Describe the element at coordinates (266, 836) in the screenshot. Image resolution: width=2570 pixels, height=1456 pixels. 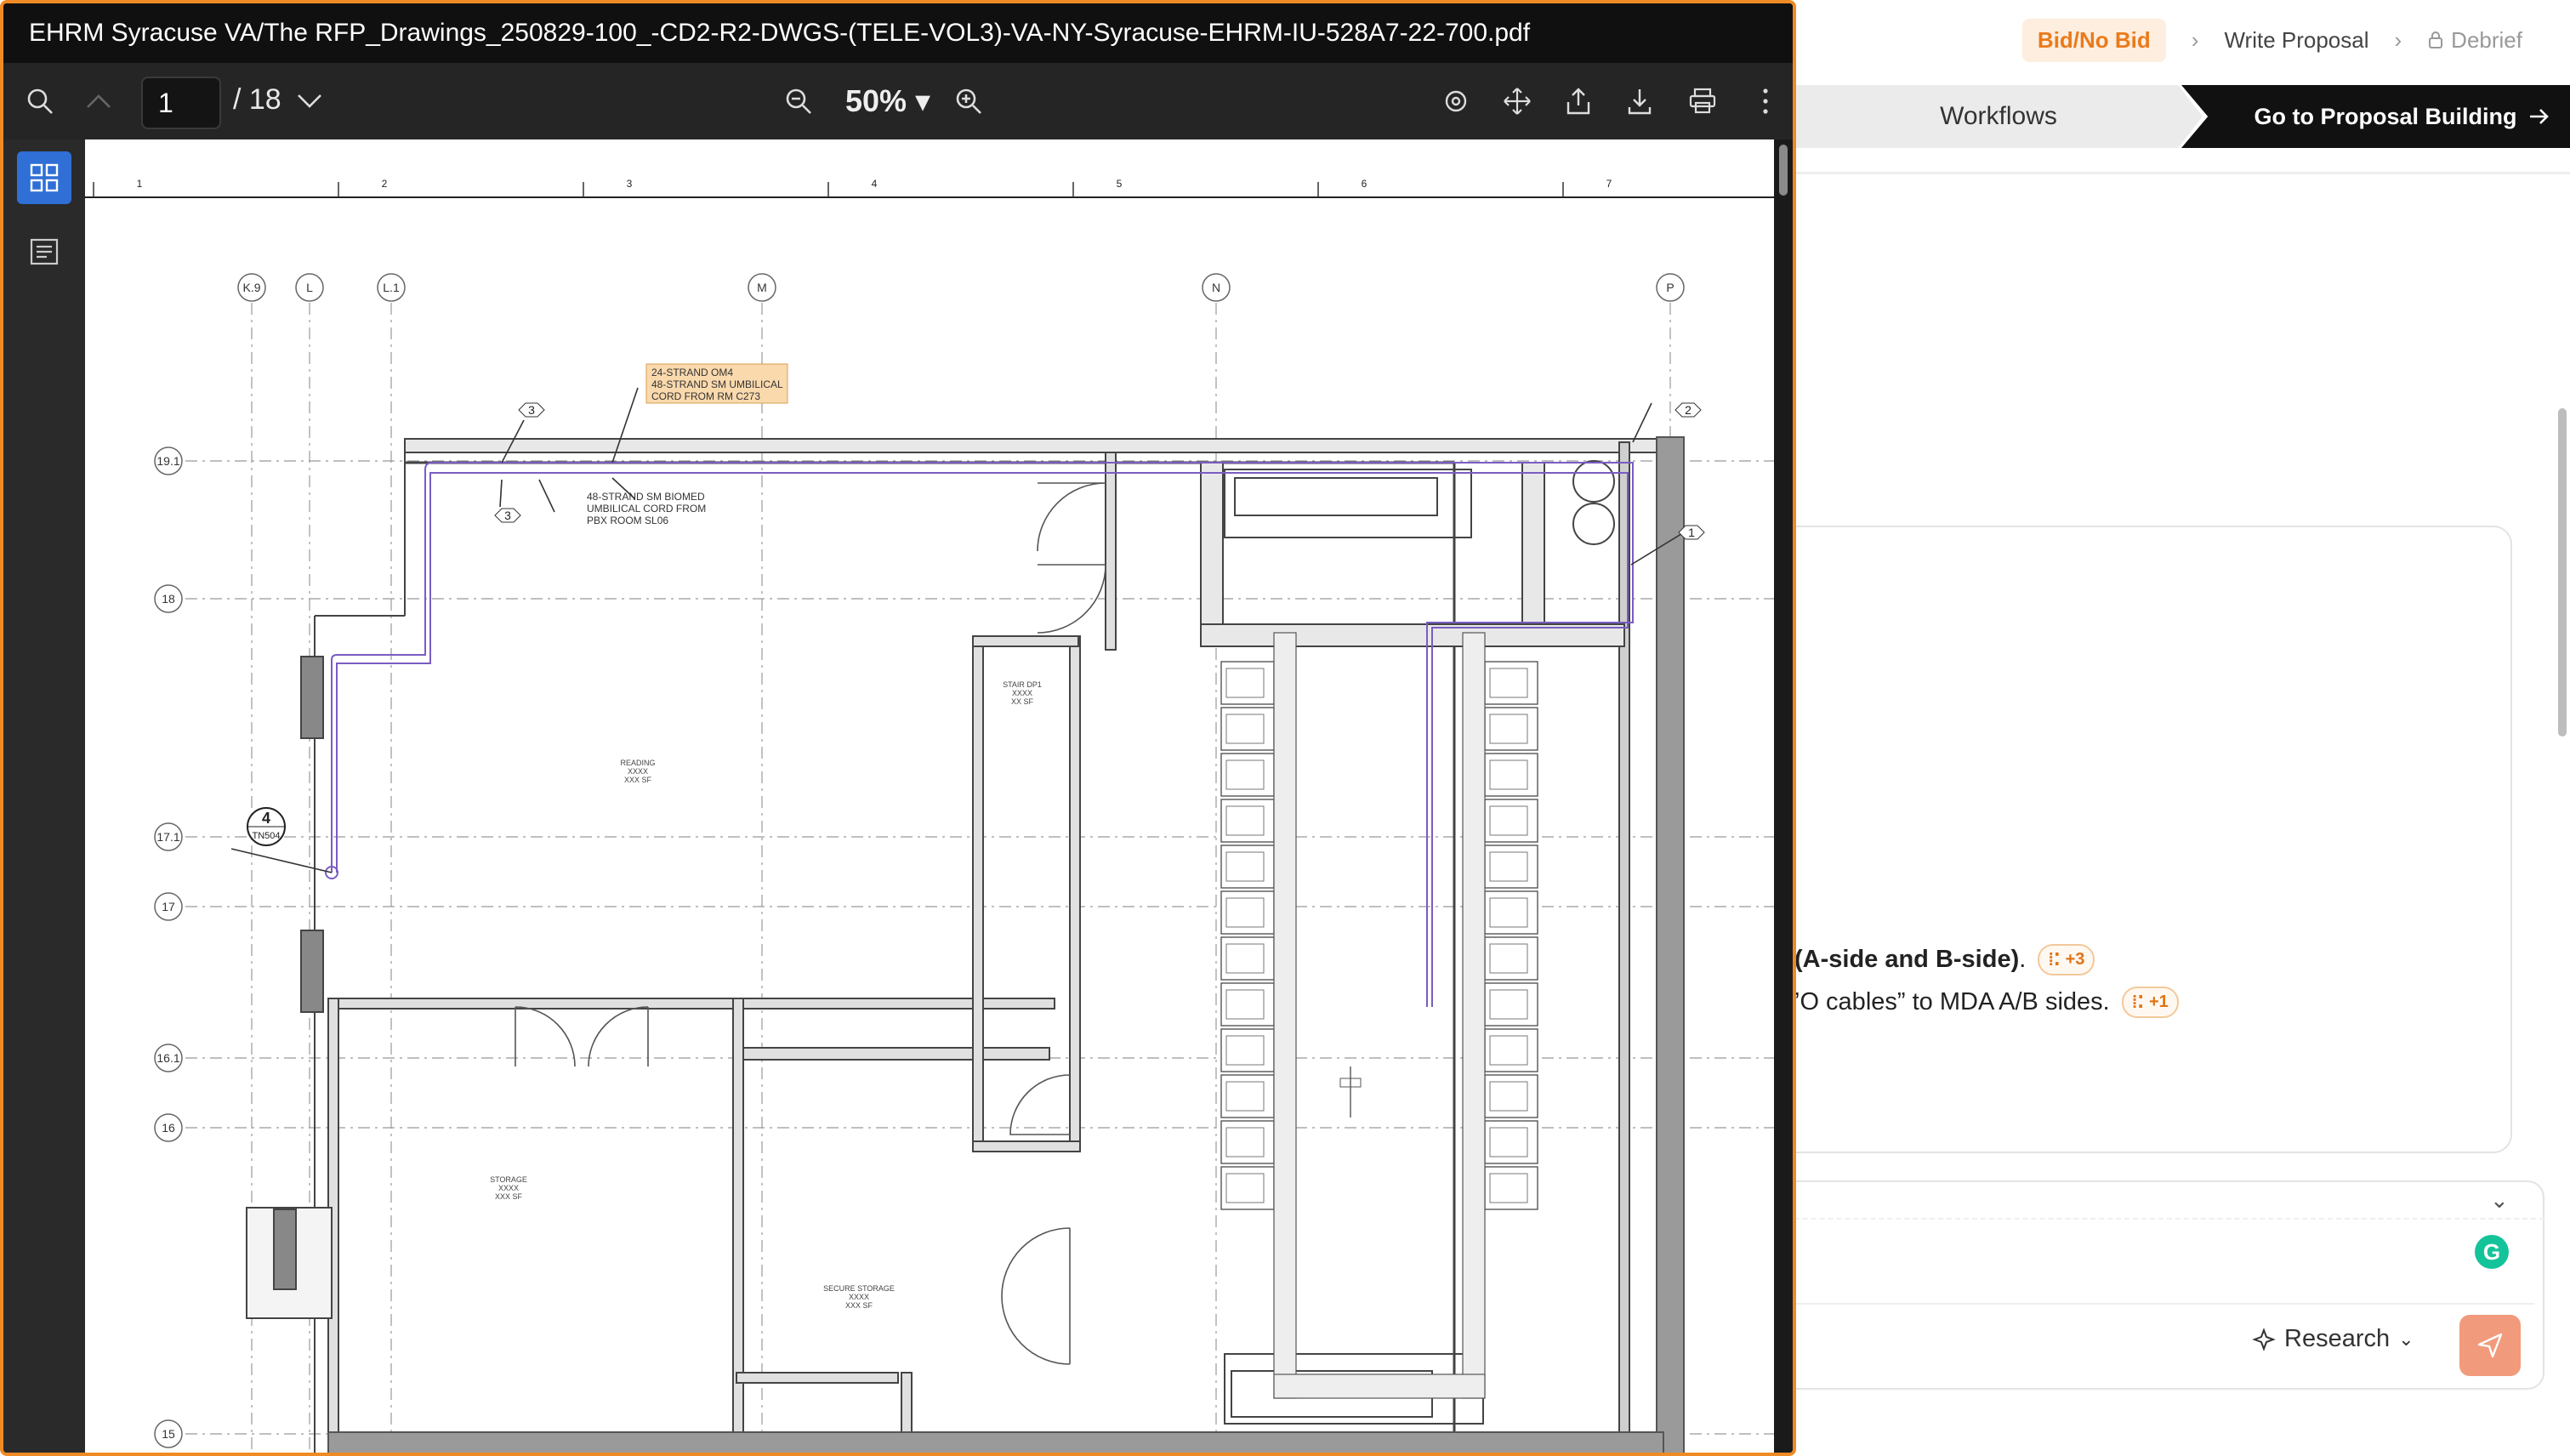
I see `detail-tag-sheet: TN504` at that location.